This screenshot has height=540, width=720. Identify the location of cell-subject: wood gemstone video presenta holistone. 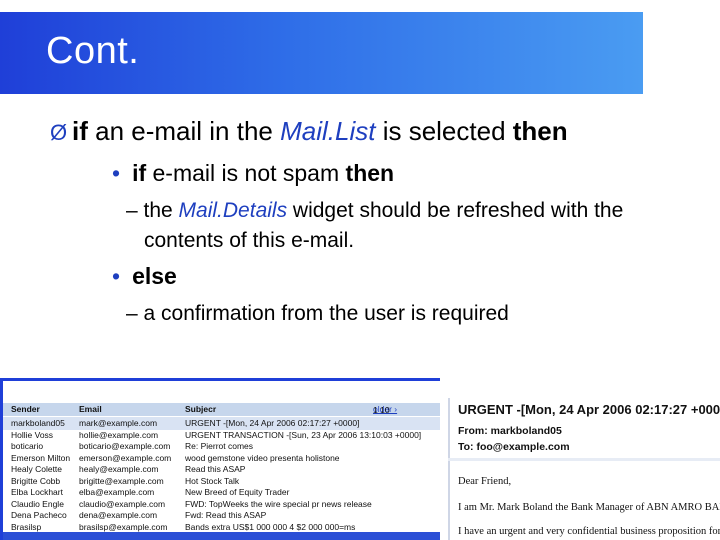
(262, 457).